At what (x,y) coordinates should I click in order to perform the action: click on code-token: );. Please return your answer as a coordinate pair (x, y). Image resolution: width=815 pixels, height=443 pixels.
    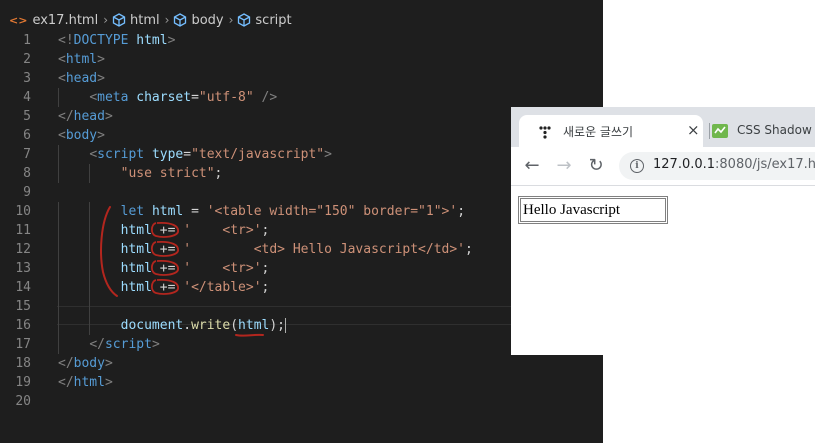
    Looking at the image, I should click on (277, 325).